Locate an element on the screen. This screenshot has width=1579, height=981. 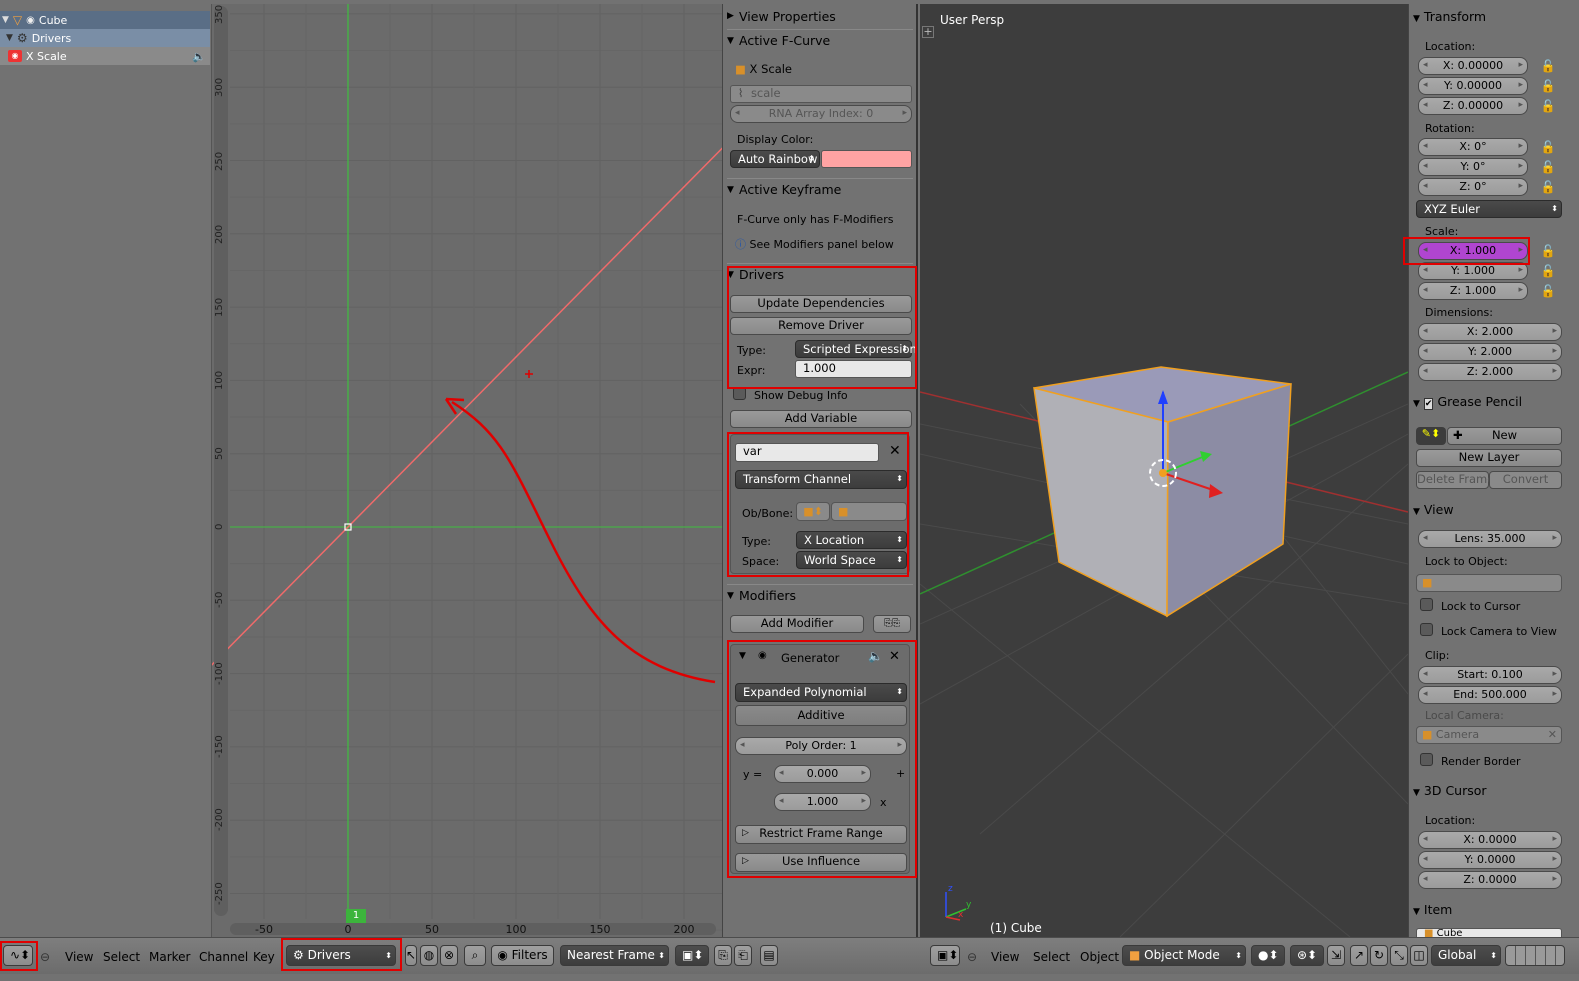
eye-icon: ◉ is located at coordinates (15, 56).